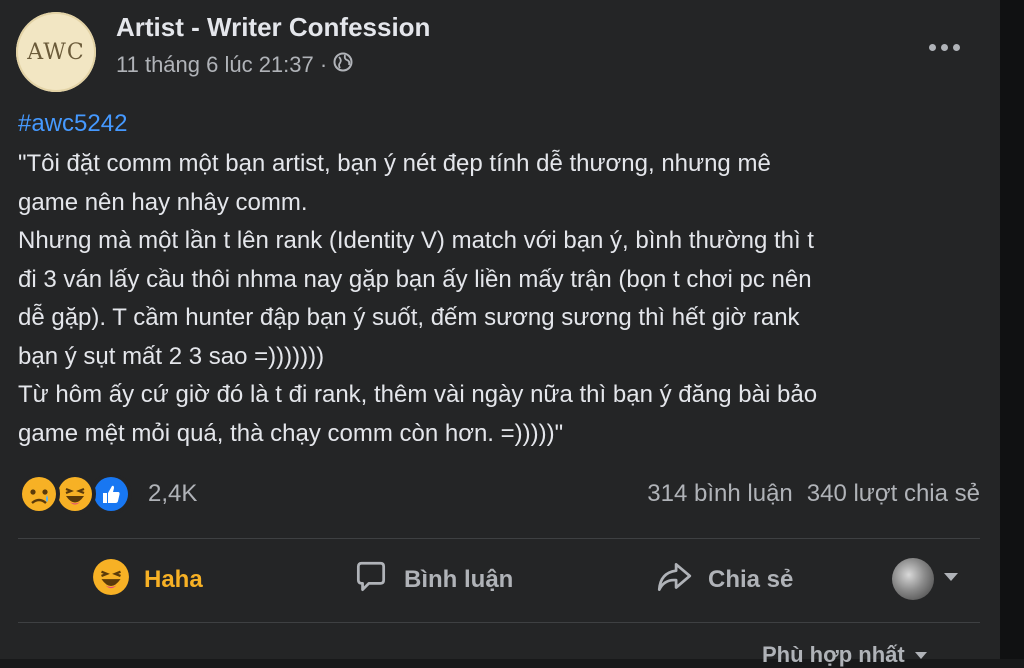 This screenshot has width=1024, height=668. Describe the element at coordinates (719, 494) in the screenshot. I see `comment-count-link: 314 bình luận` at that location.